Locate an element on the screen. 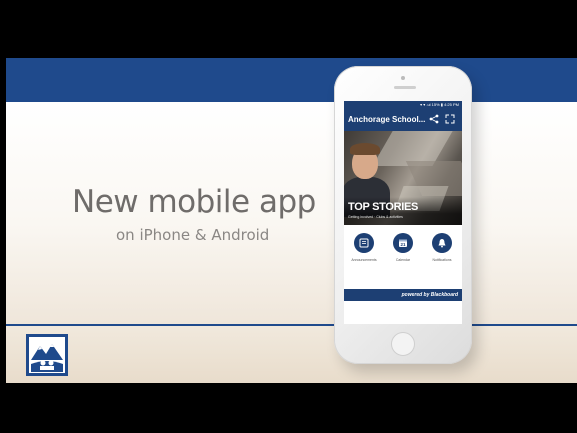  notifications-label: Notifications is located at coordinates (442, 260).